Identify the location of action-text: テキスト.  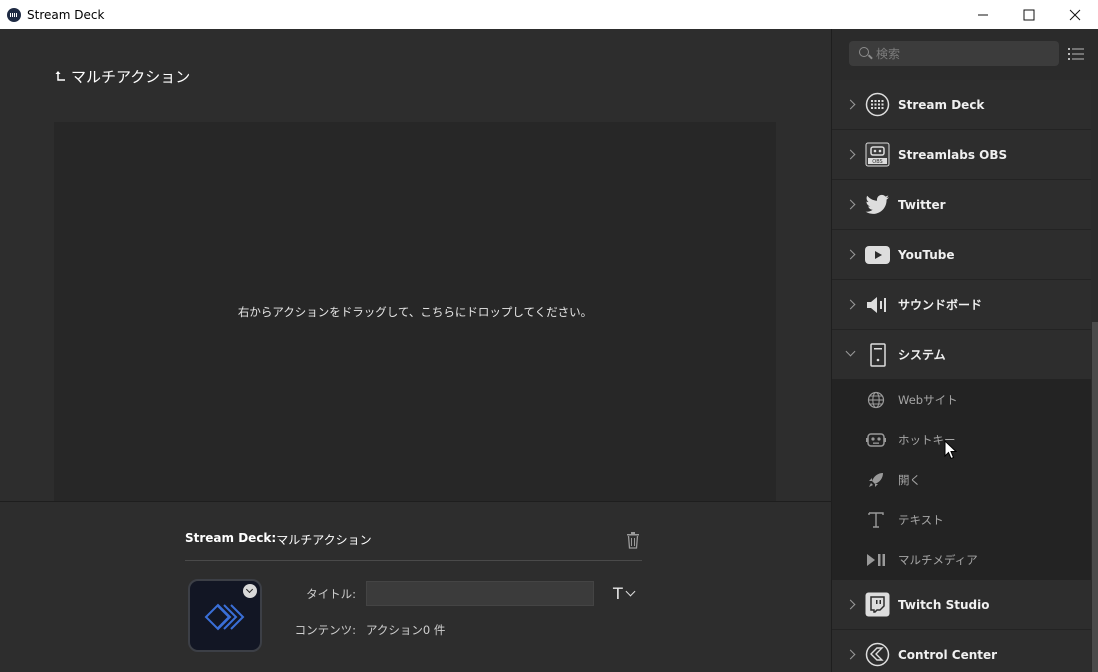
(961, 520).